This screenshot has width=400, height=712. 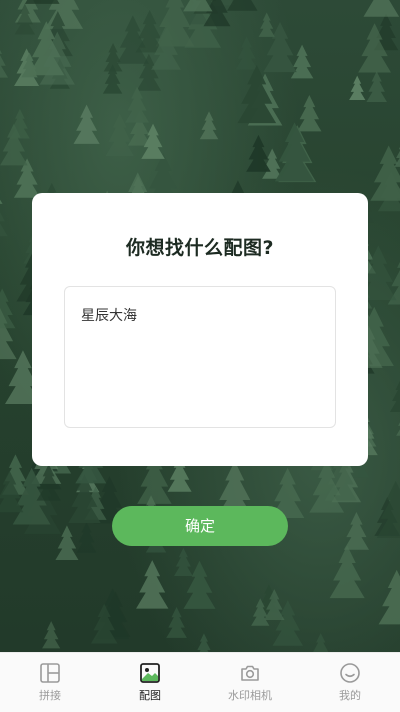 What do you see at coordinates (250, 673) in the screenshot?
I see `camera-icon` at bounding box center [250, 673].